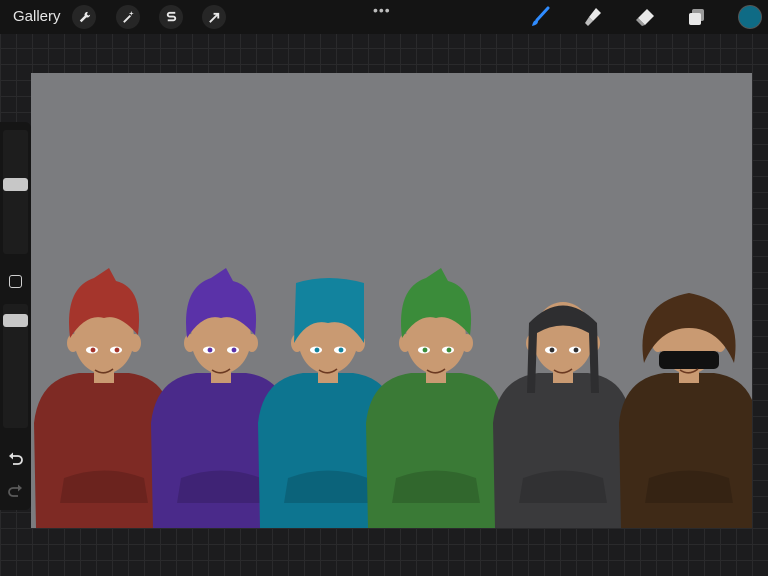  Describe the element at coordinates (540, 17) in the screenshot. I see `brush-icon` at that location.